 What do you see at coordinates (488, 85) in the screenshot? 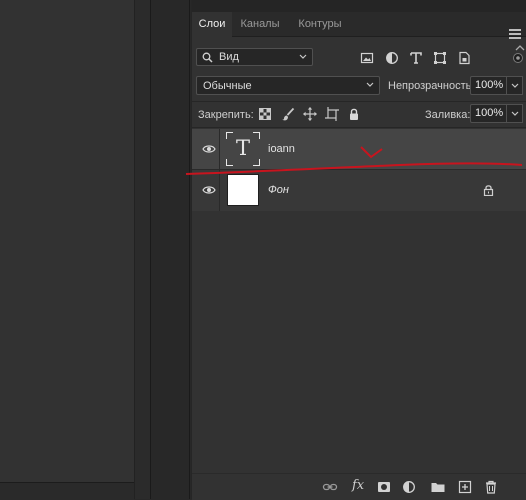
I see `opacity-input: 100%` at bounding box center [488, 85].